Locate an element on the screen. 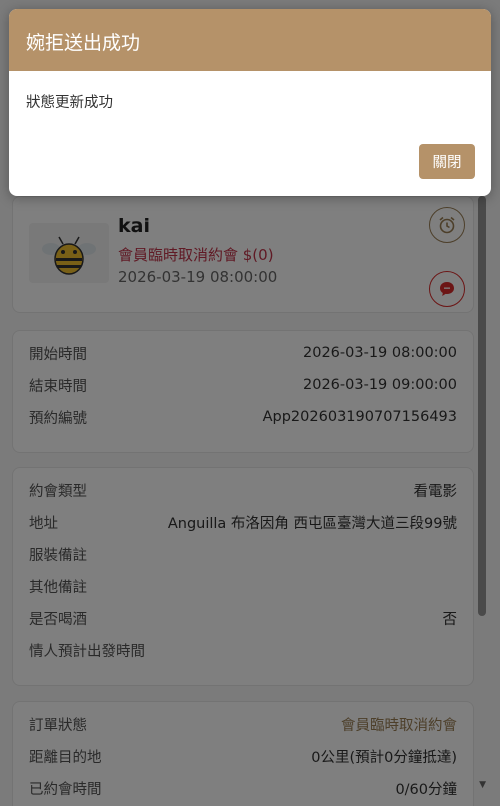 This screenshot has width=500, height=806. close-button: 關閉 is located at coordinates (447, 161).